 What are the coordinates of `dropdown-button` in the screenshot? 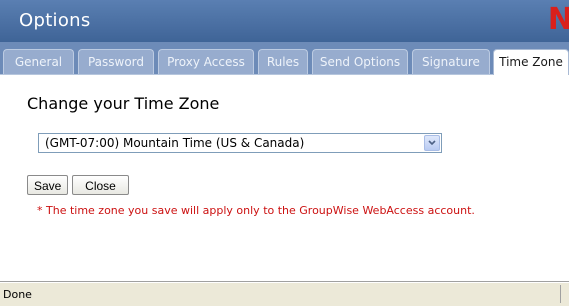 It's located at (432, 143).